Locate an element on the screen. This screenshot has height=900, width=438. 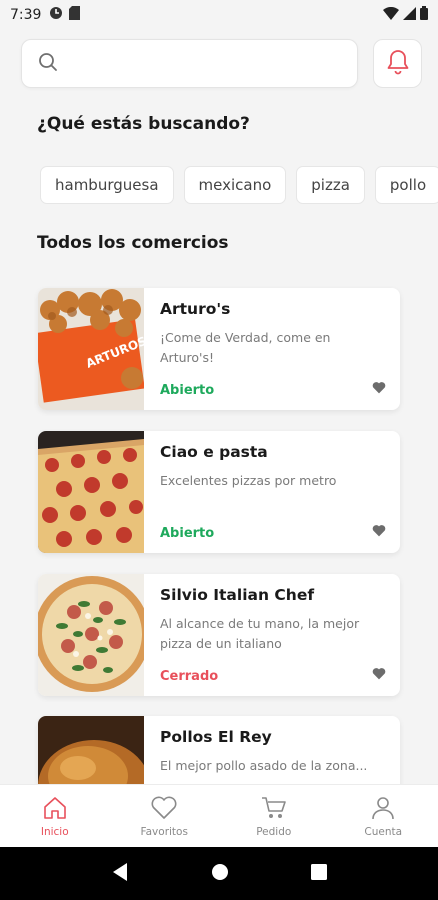
store-name: Silvio Italian Chef is located at coordinates (237, 595).